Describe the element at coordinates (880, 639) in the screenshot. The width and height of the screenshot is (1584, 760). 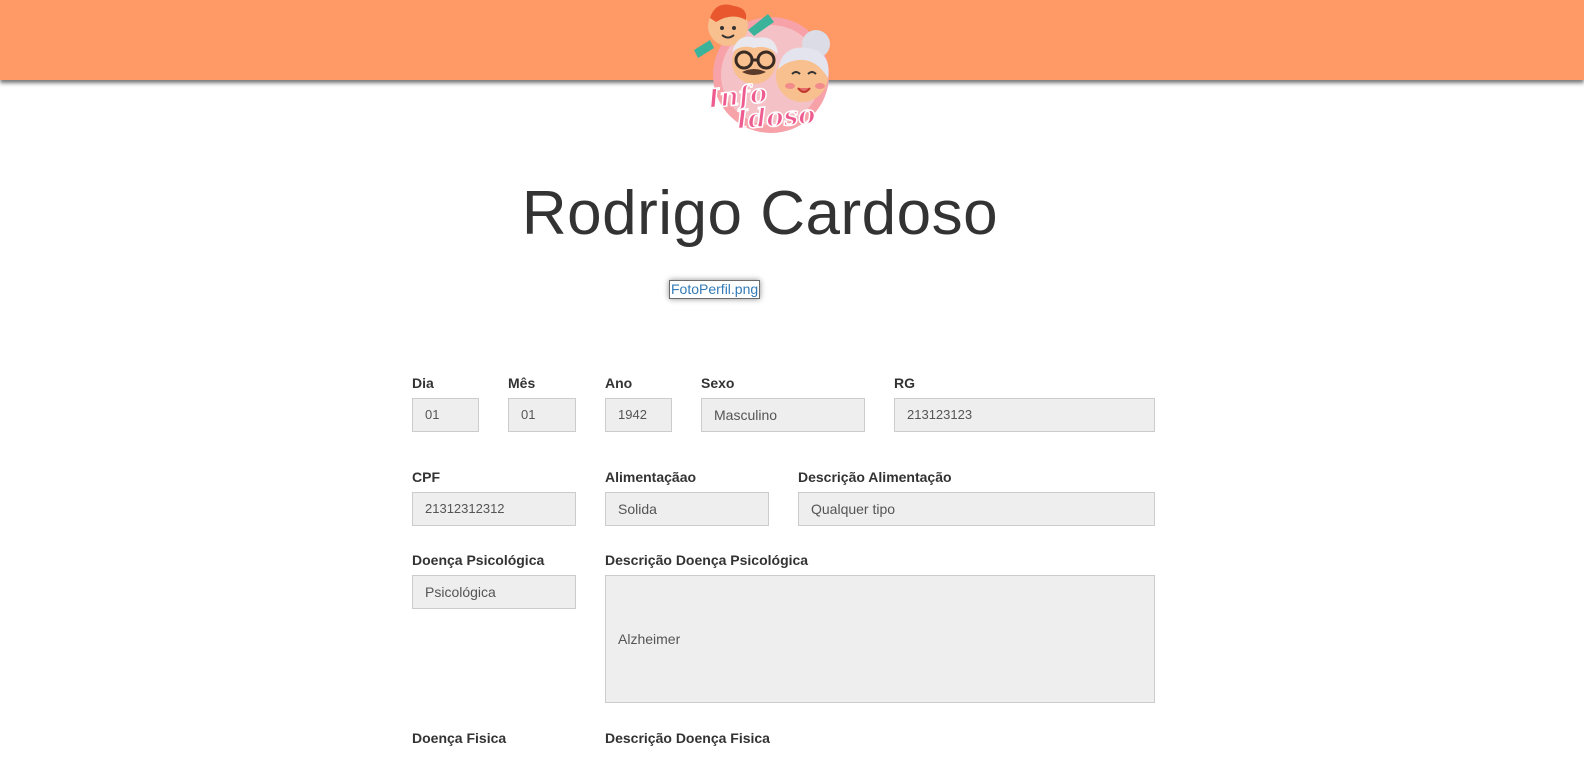
I see `descricao-doenca-psicologica-textarea: Alzheimer` at that location.